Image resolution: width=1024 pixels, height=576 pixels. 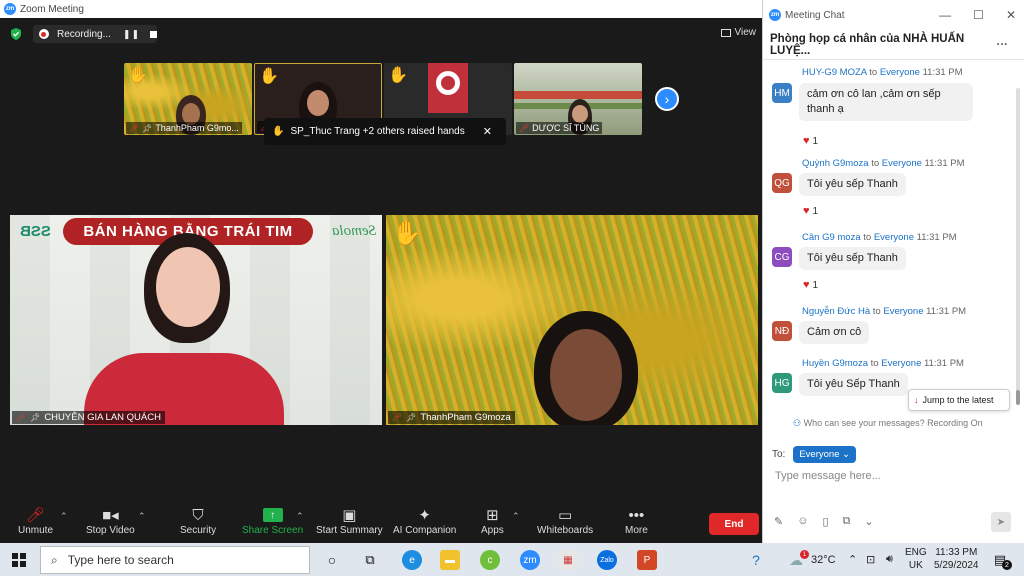 I want to click on coccoc-icon: c, so click(x=490, y=560).